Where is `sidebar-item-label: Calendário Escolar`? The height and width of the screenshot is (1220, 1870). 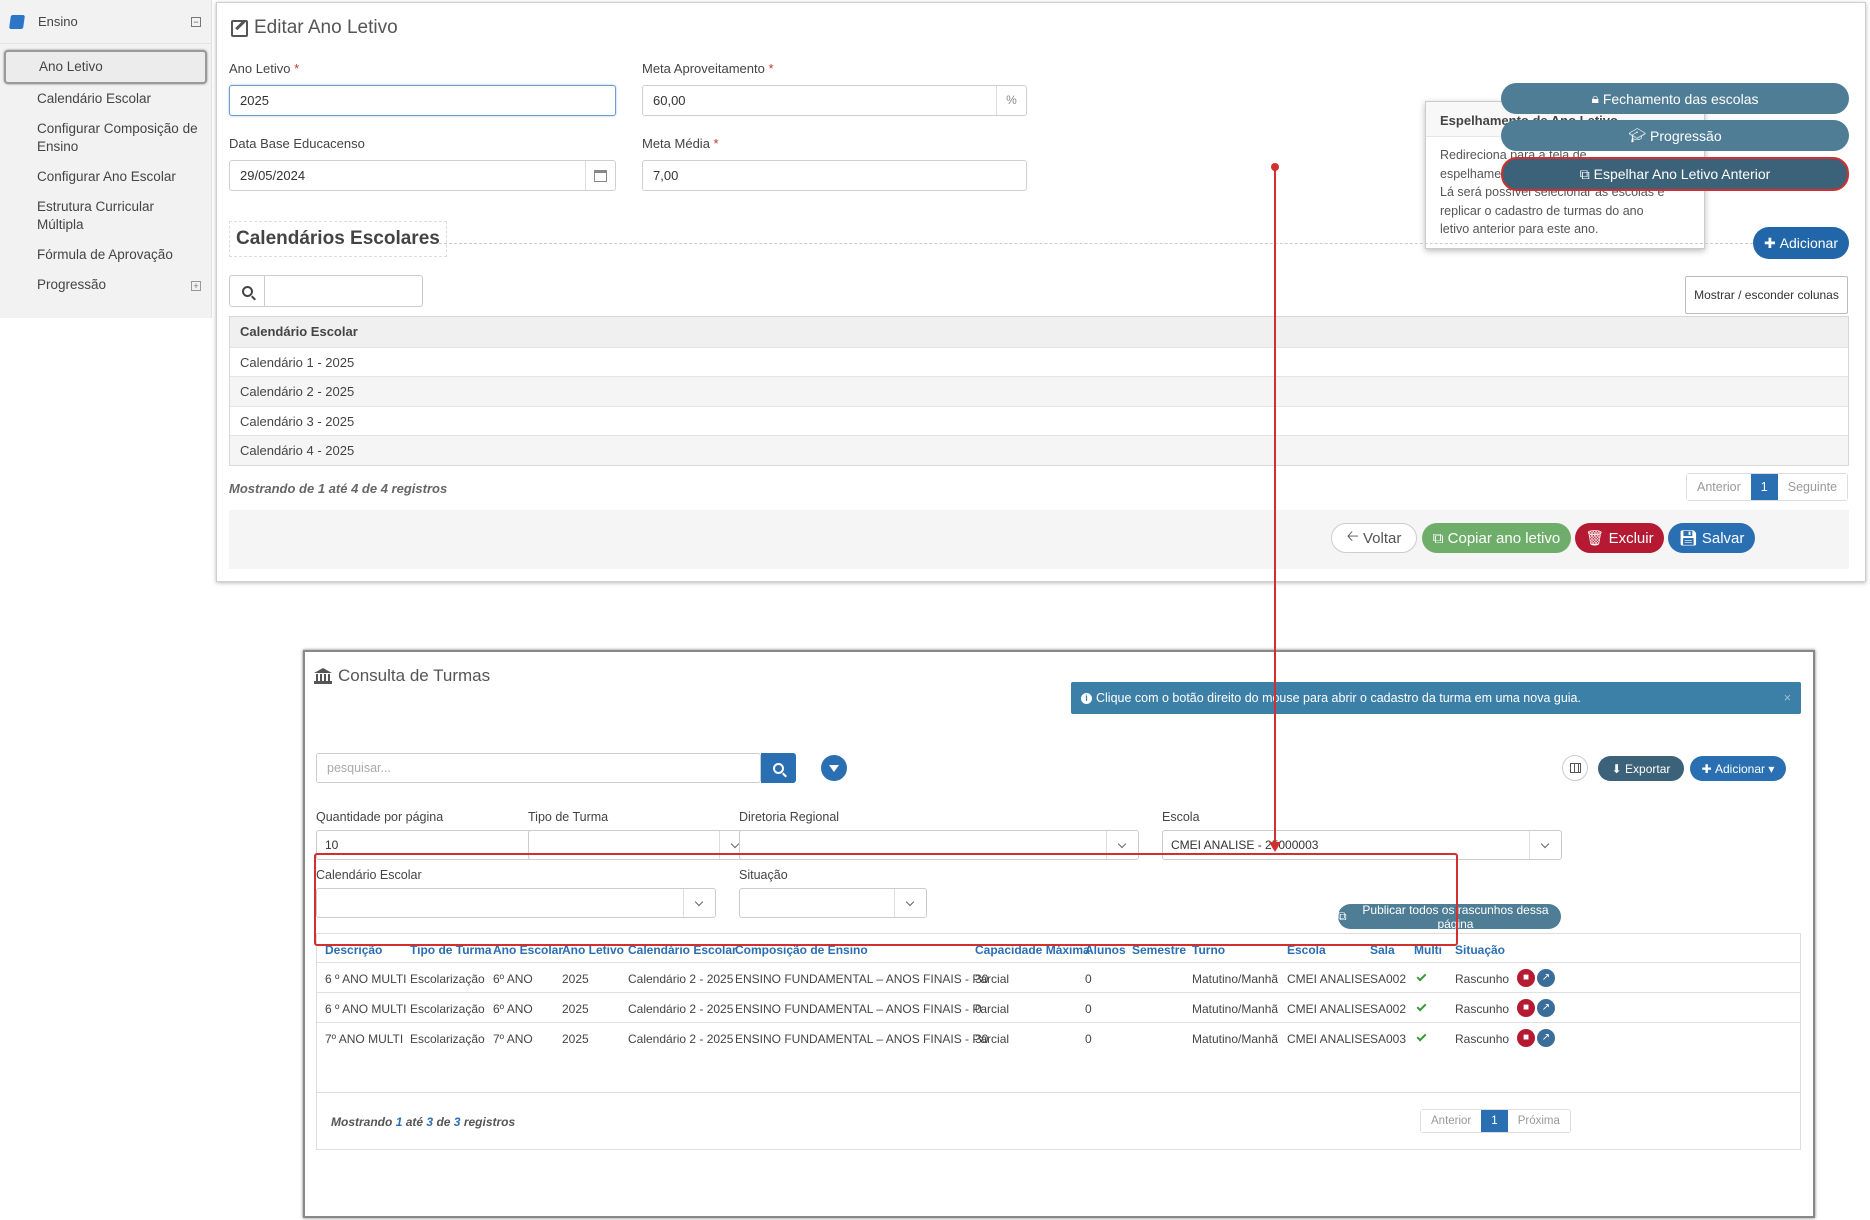
sidebar-item-label: Calendário Escolar is located at coordinates (94, 98).